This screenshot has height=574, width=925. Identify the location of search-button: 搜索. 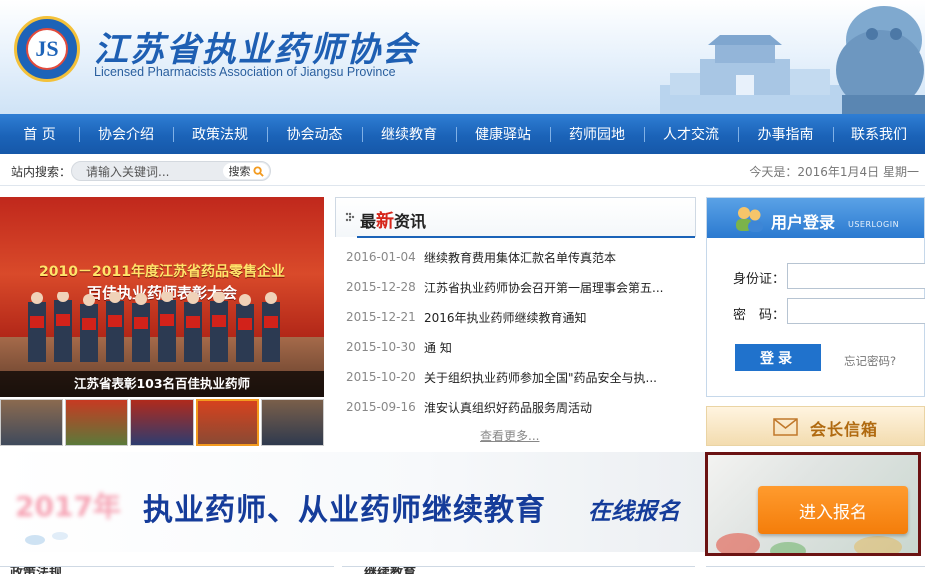
(246, 171).